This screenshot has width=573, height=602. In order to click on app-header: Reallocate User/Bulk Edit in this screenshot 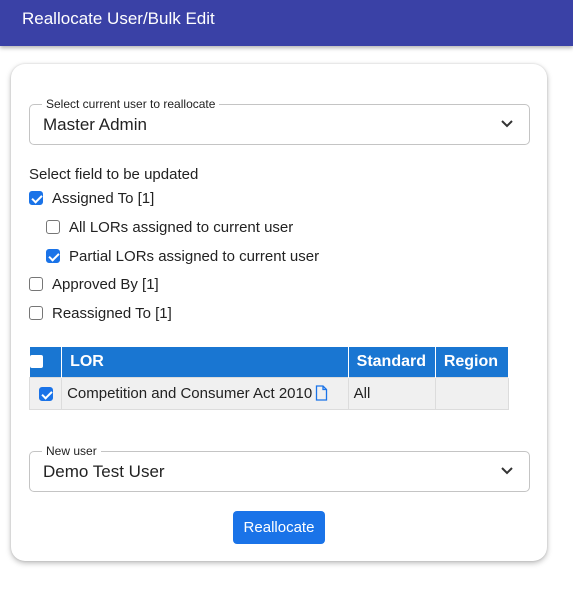, I will do `click(286, 23)`.